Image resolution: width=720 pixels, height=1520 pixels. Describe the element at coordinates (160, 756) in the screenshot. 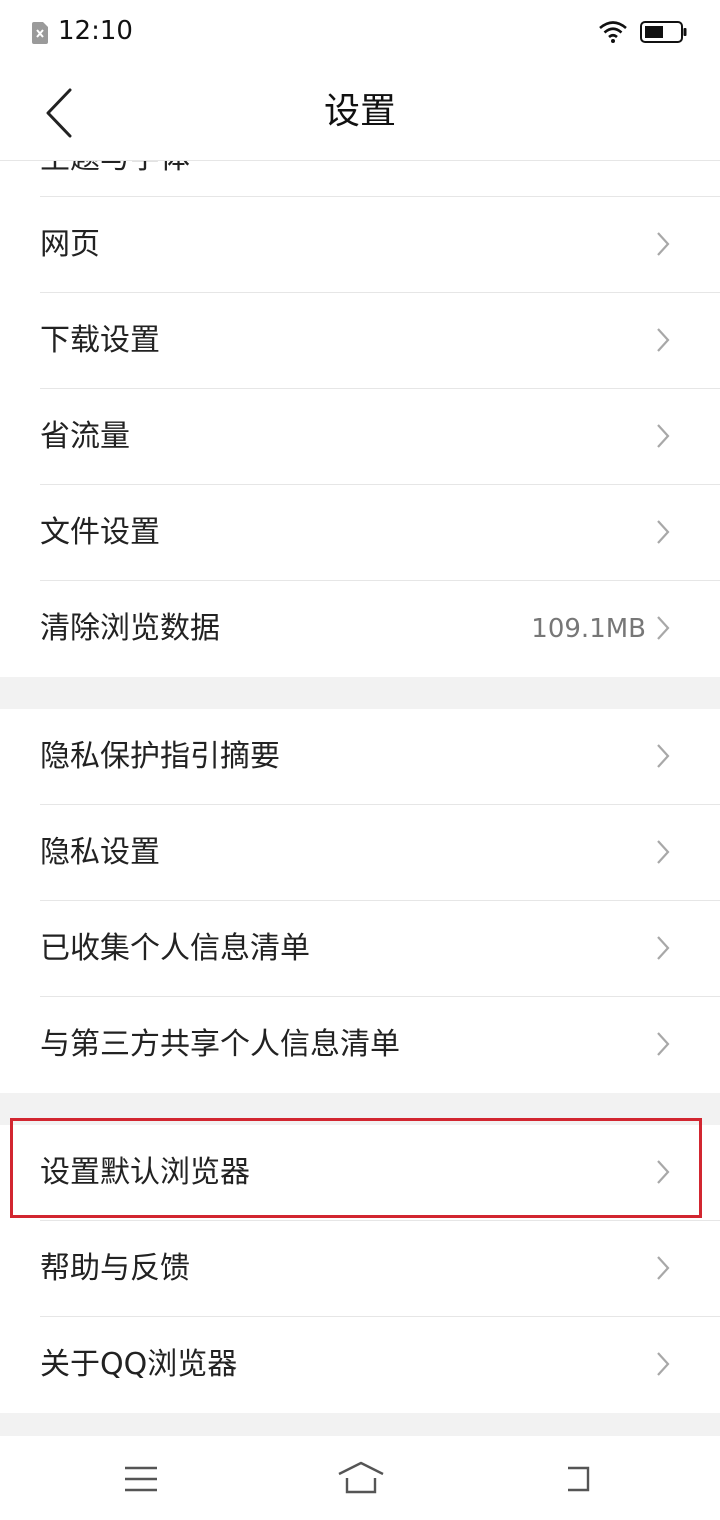

I see `settings-item-label: 隐私保护指引摘要` at that location.